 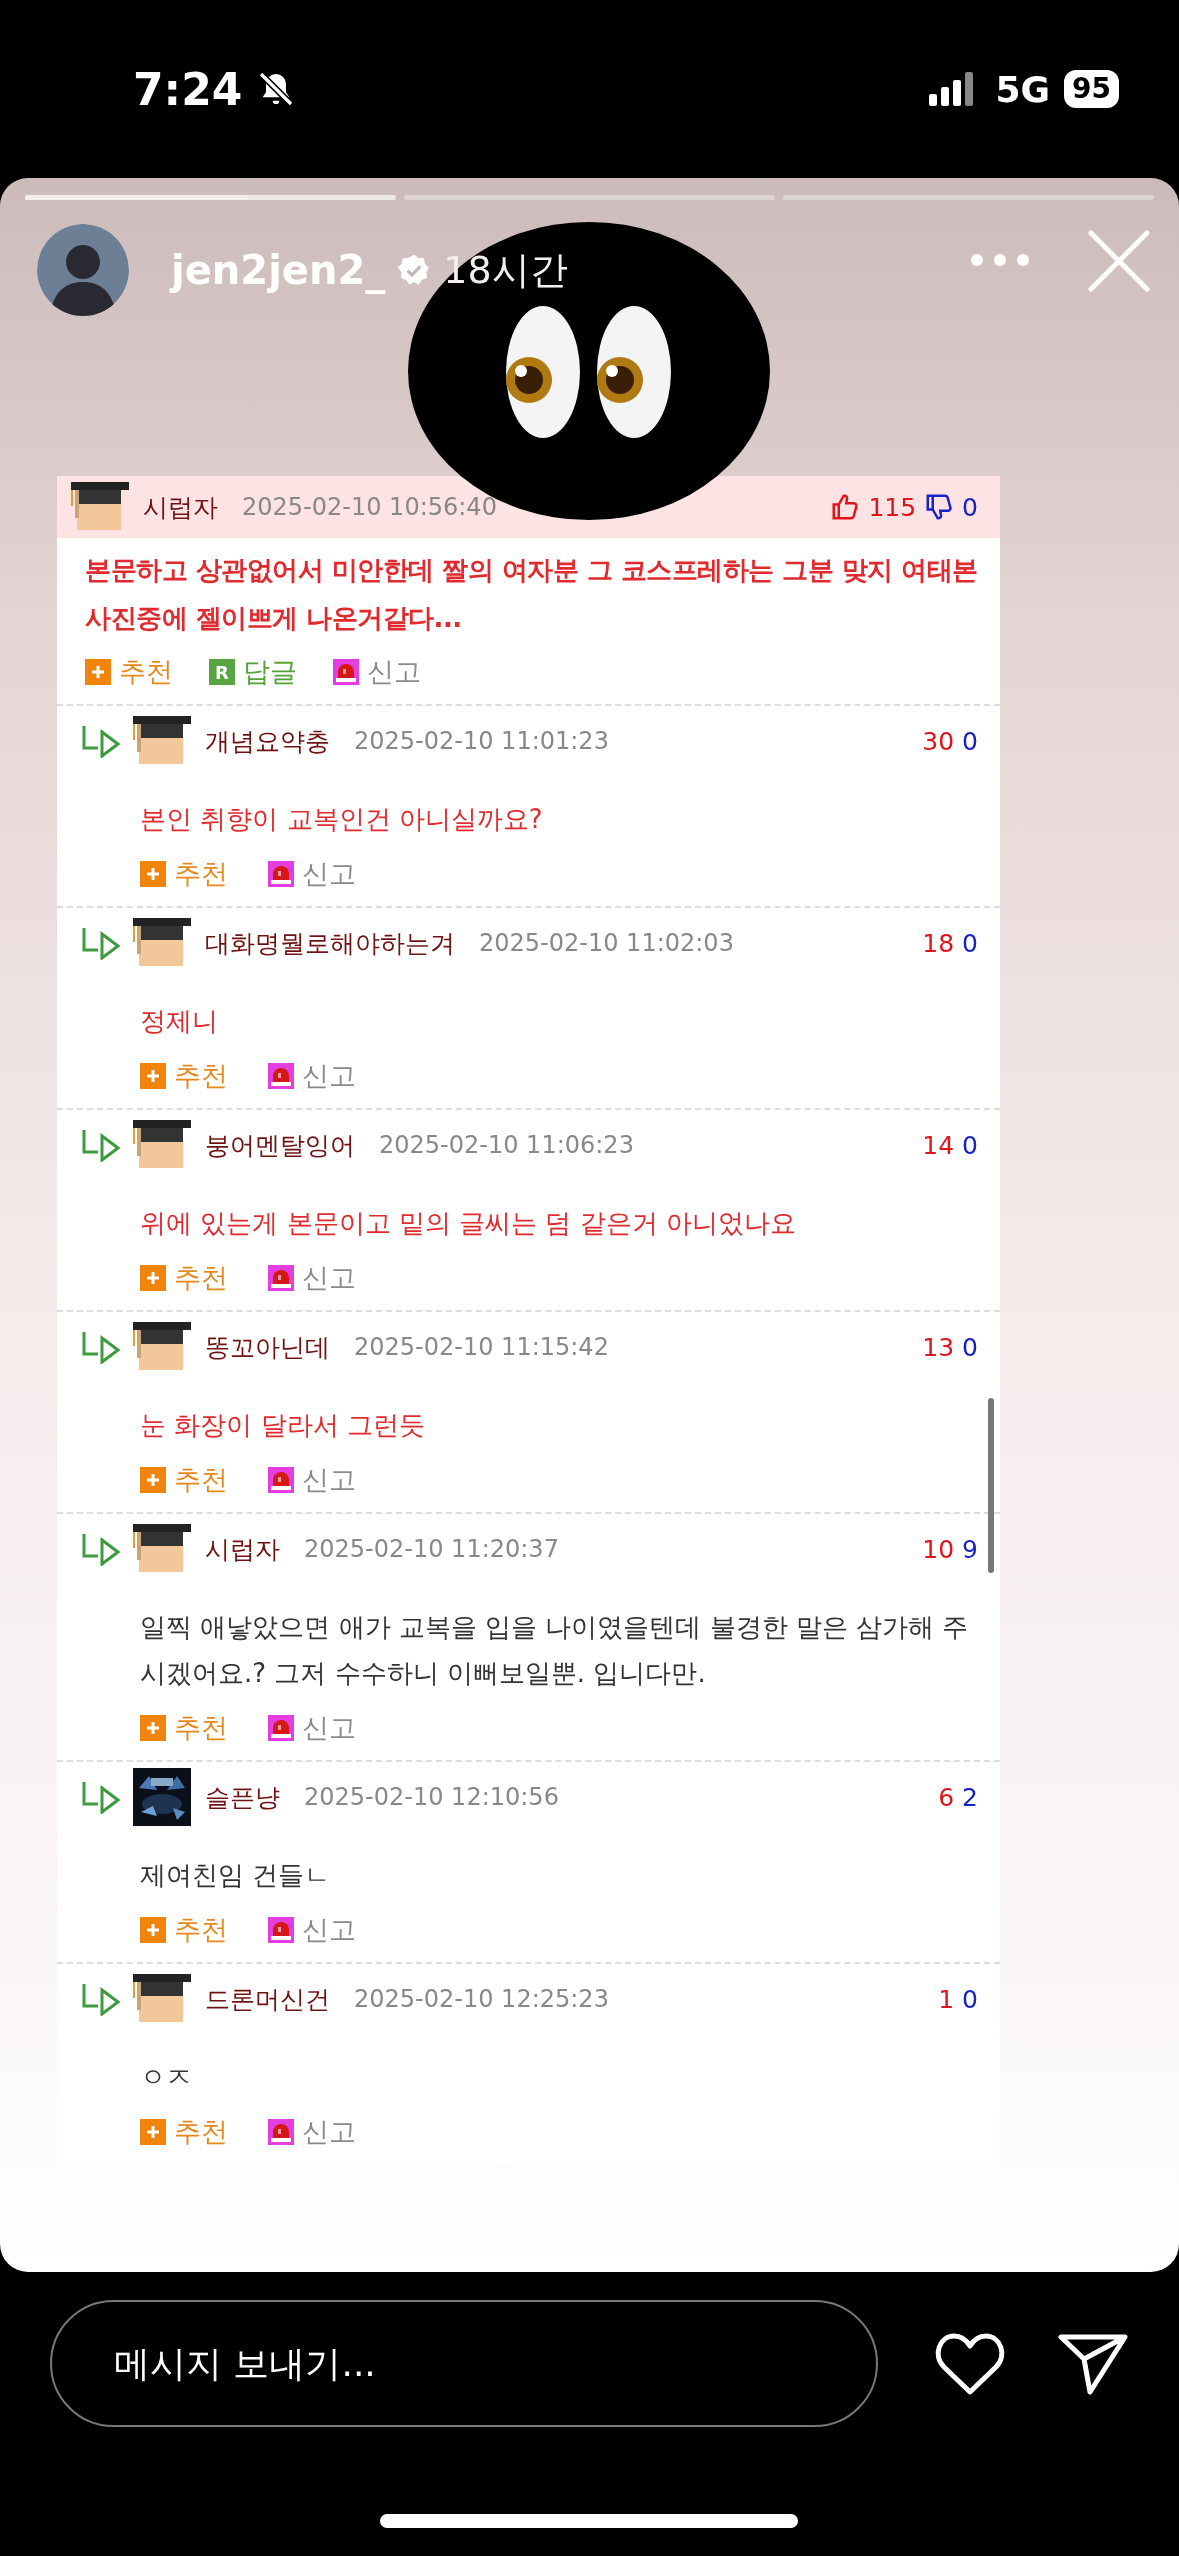 I want to click on comment-text: 눈 화장이 달라서 그런듯, so click(x=282, y=1425).